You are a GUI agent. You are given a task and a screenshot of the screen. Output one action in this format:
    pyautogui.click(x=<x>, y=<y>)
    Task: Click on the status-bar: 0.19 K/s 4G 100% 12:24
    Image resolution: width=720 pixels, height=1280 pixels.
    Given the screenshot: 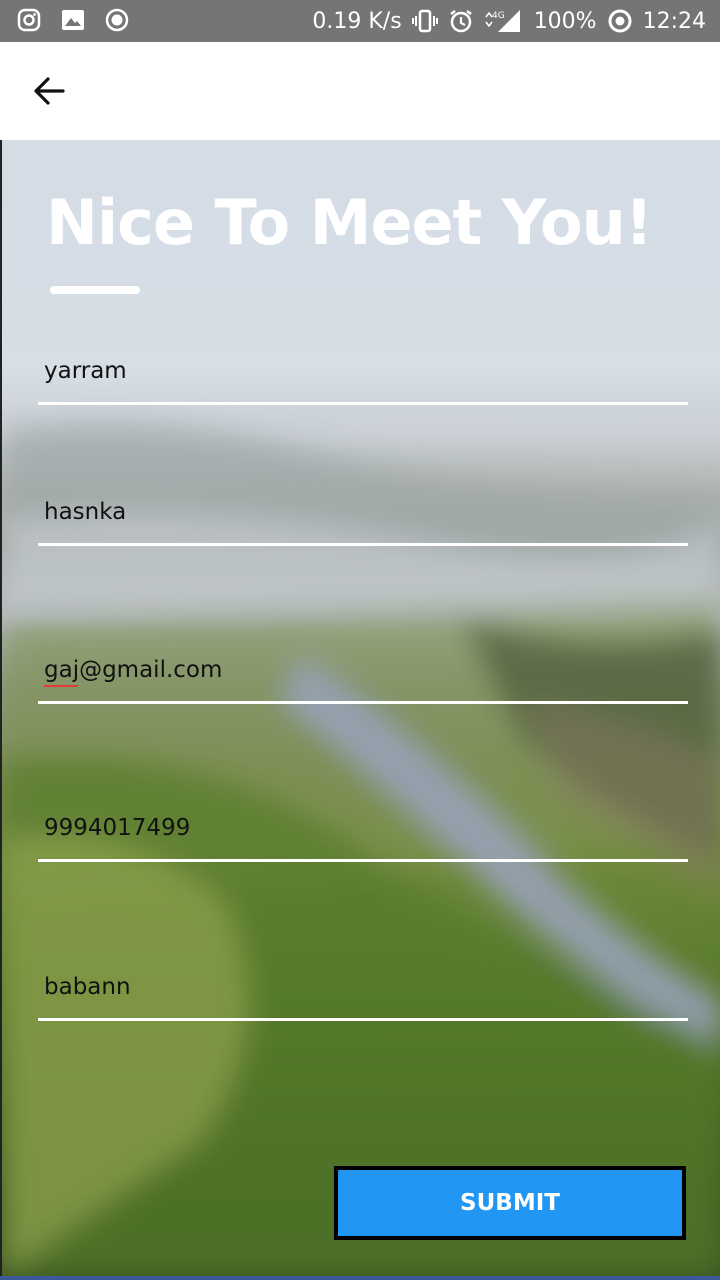 What is the action you would take?
    pyautogui.click(x=360, y=21)
    